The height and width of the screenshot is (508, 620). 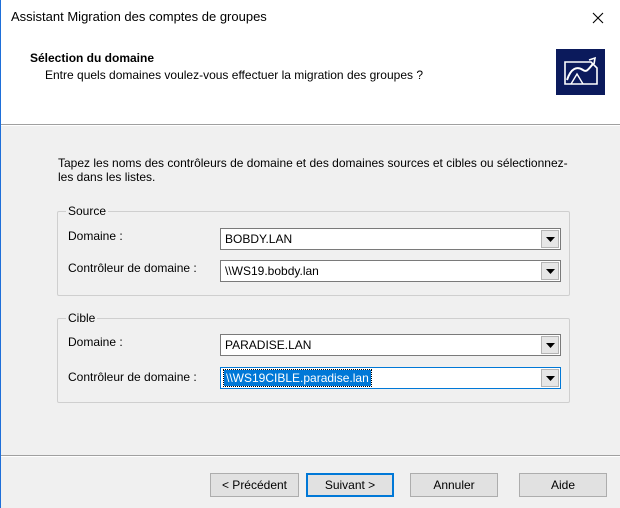 What do you see at coordinates (132, 268) in the screenshot?
I see `source-dc-label: Contrôleur de domaine :` at bounding box center [132, 268].